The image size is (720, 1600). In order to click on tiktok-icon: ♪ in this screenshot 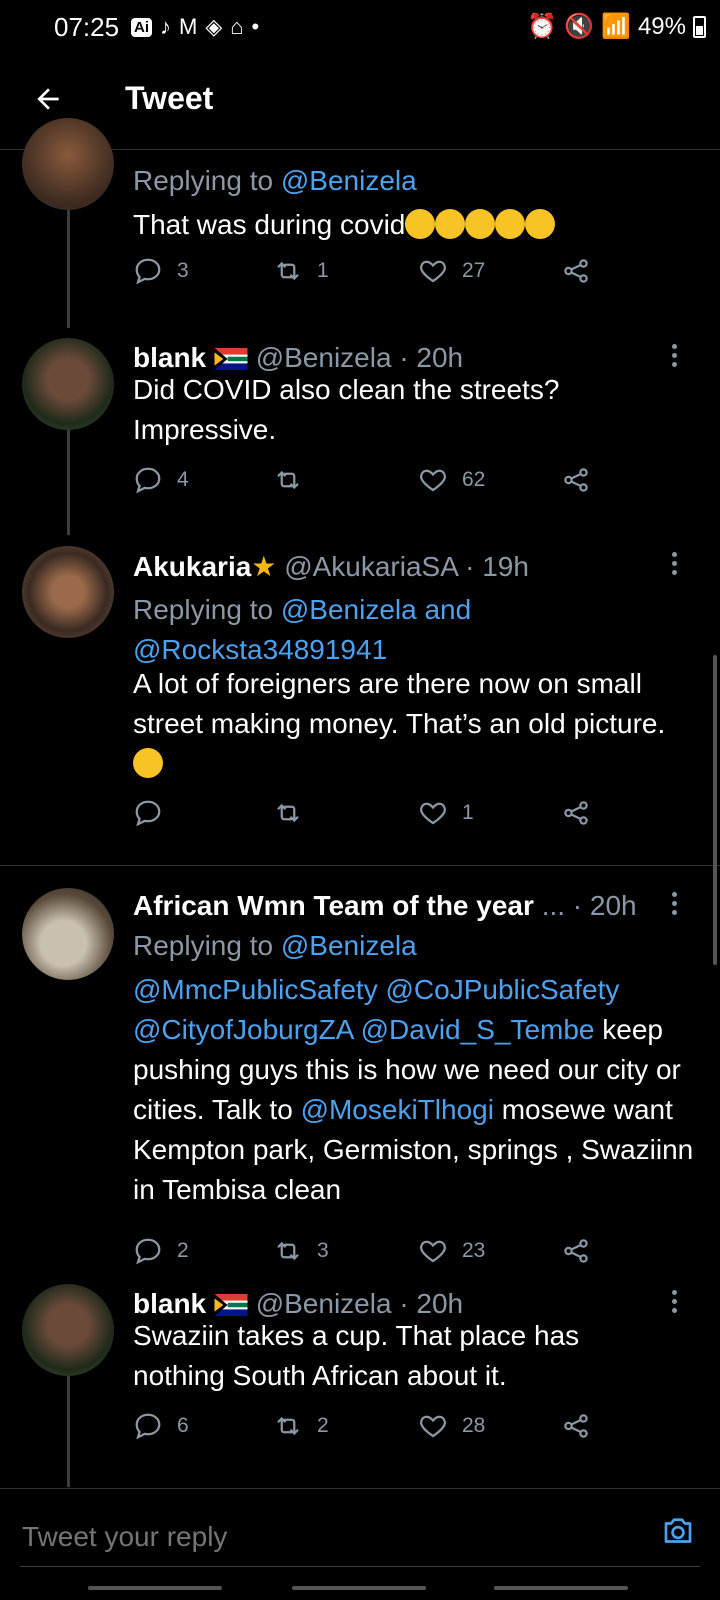, I will do `click(165, 26)`.